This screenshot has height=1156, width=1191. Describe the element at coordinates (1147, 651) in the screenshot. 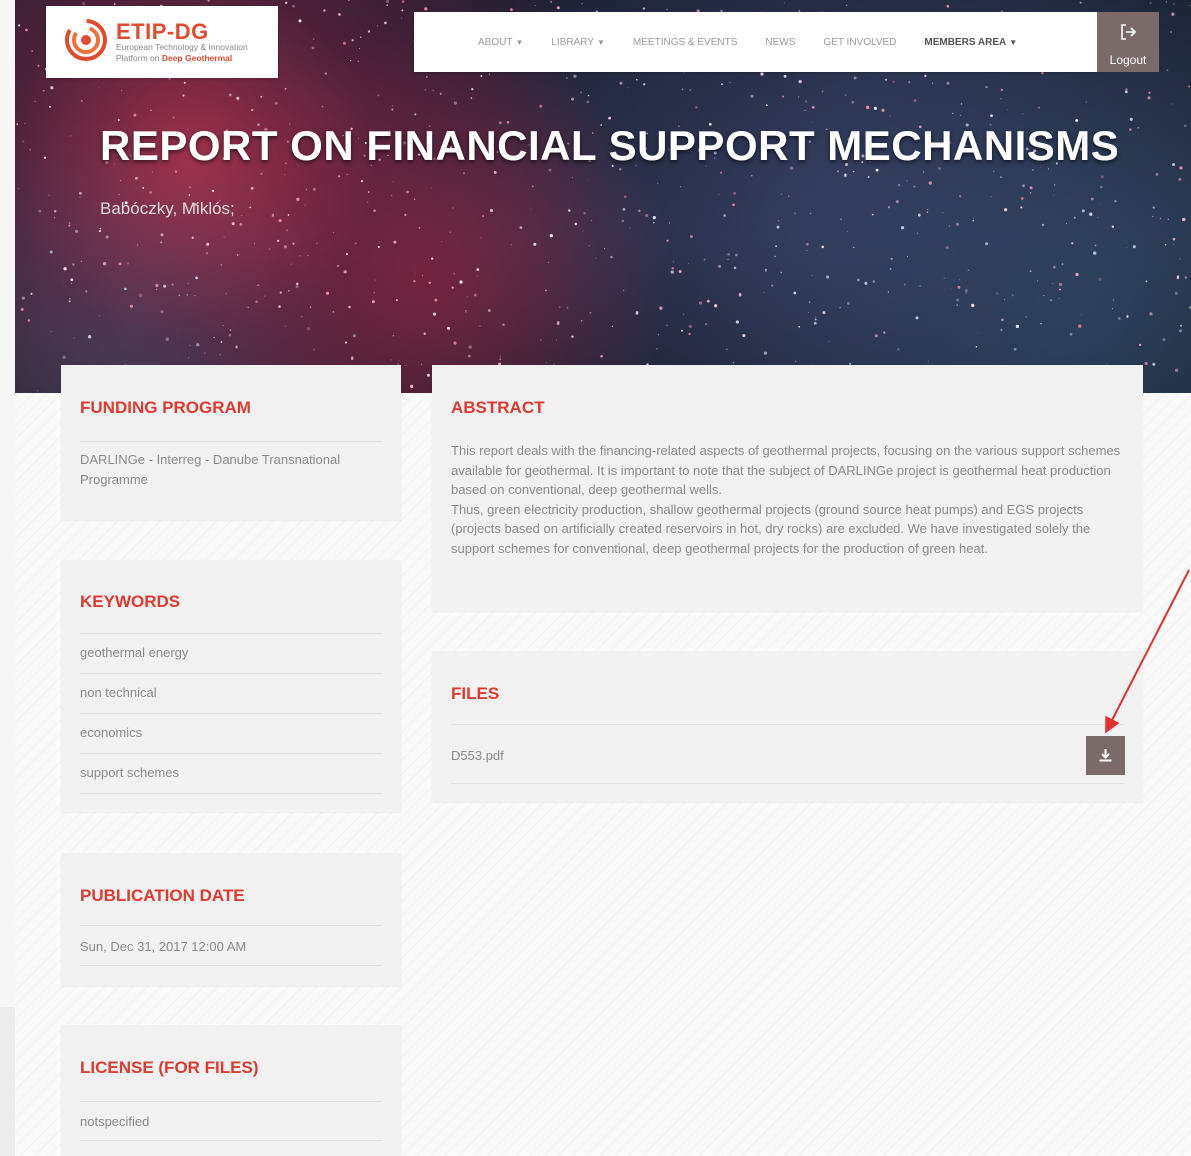

I see `annotation-arrow` at that location.